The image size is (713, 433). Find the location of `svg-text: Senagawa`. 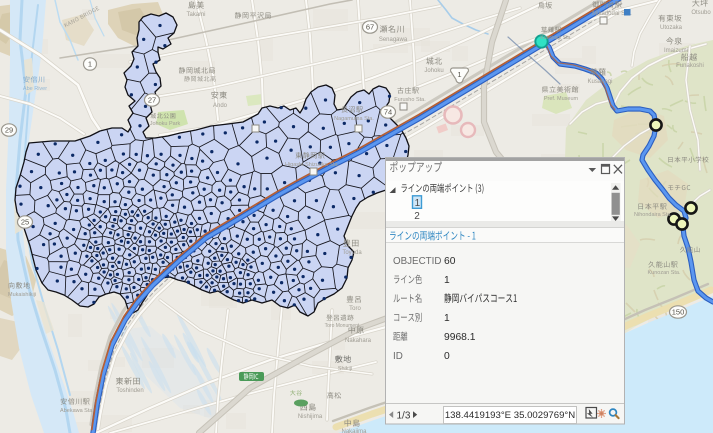

svg-text: Senagawa is located at coordinates (393, 40).